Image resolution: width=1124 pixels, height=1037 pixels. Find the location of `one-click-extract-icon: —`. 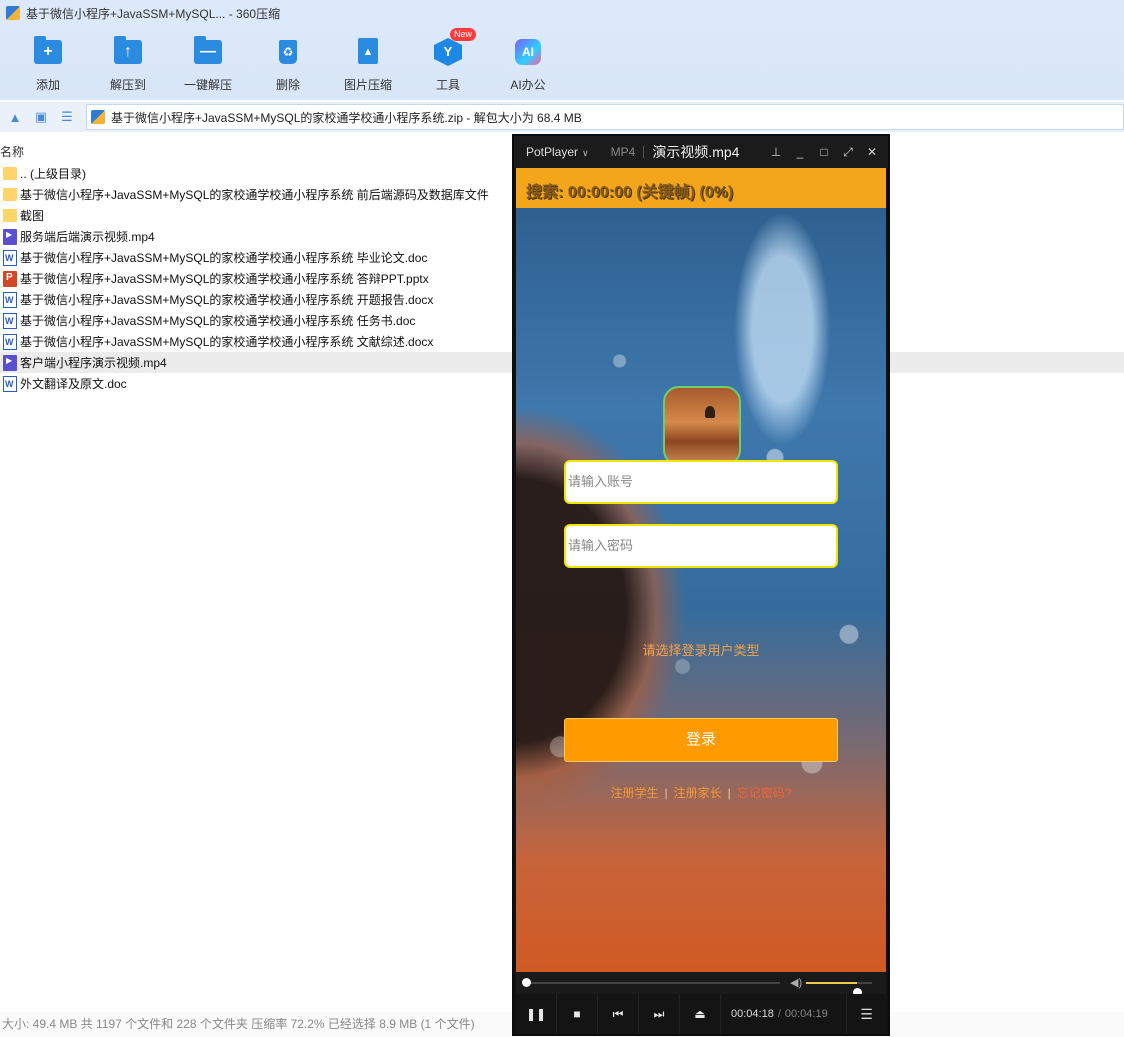

one-click-extract-icon: — is located at coordinates (208, 52).